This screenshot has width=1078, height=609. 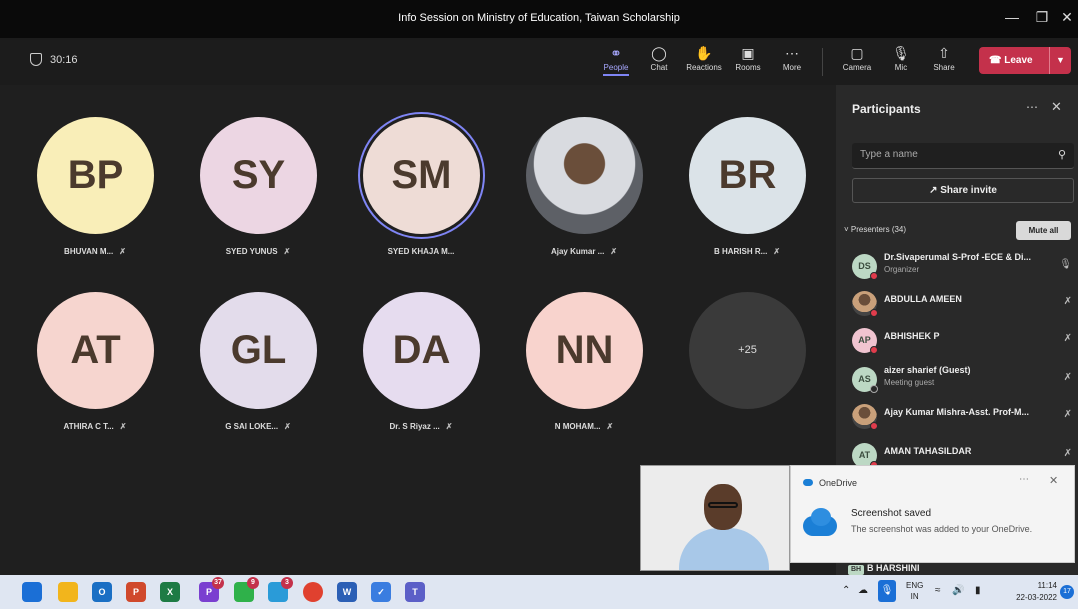 I want to click on participant-avatar-photo, so click(x=865, y=304).